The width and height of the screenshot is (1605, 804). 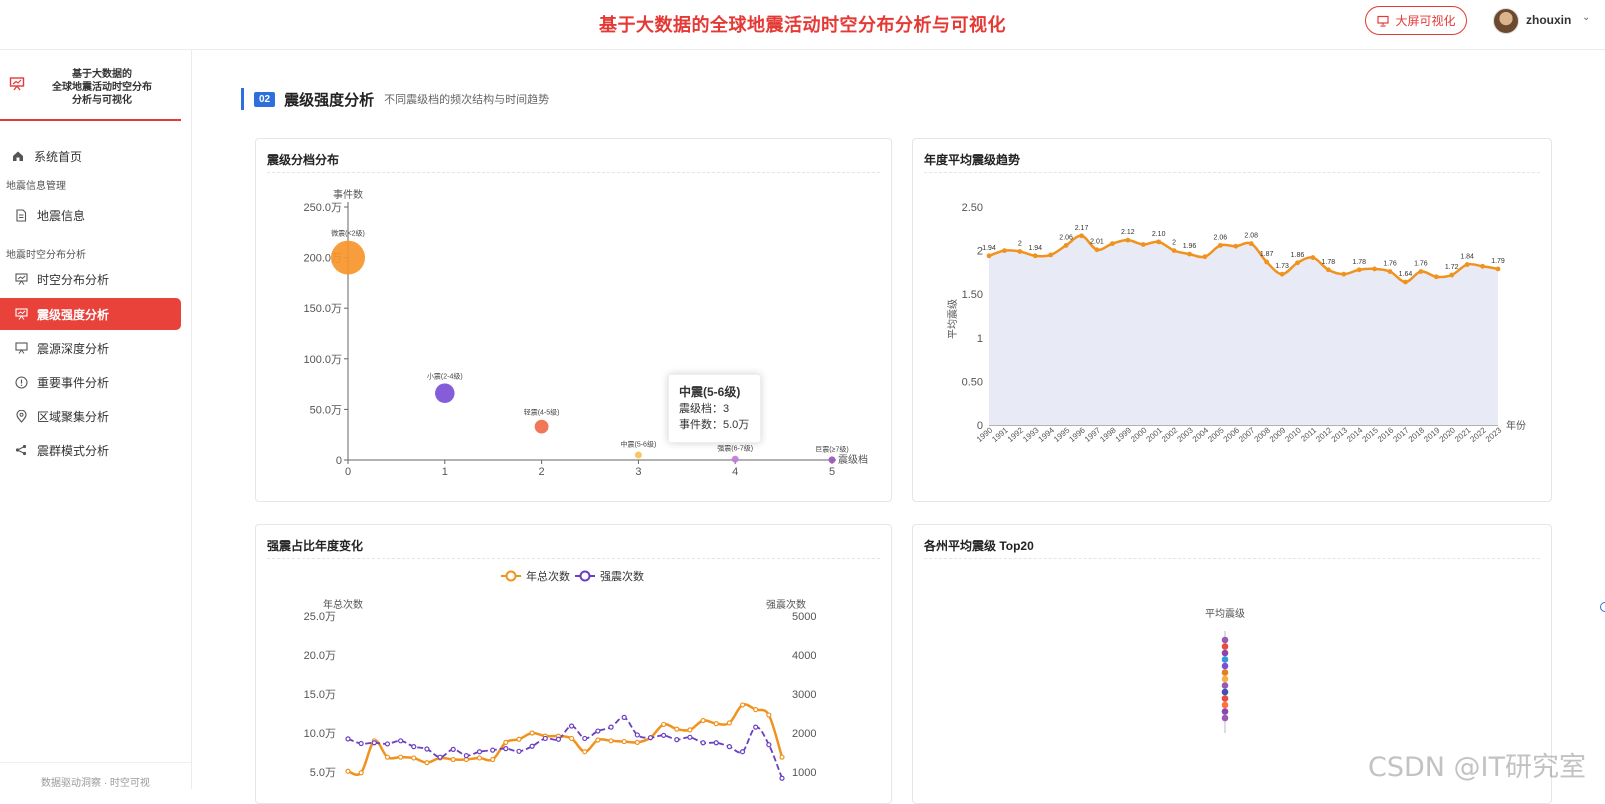 What do you see at coordinates (1251, 236) in the screenshot?
I see `data-label: 2.08` at bounding box center [1251, 236].